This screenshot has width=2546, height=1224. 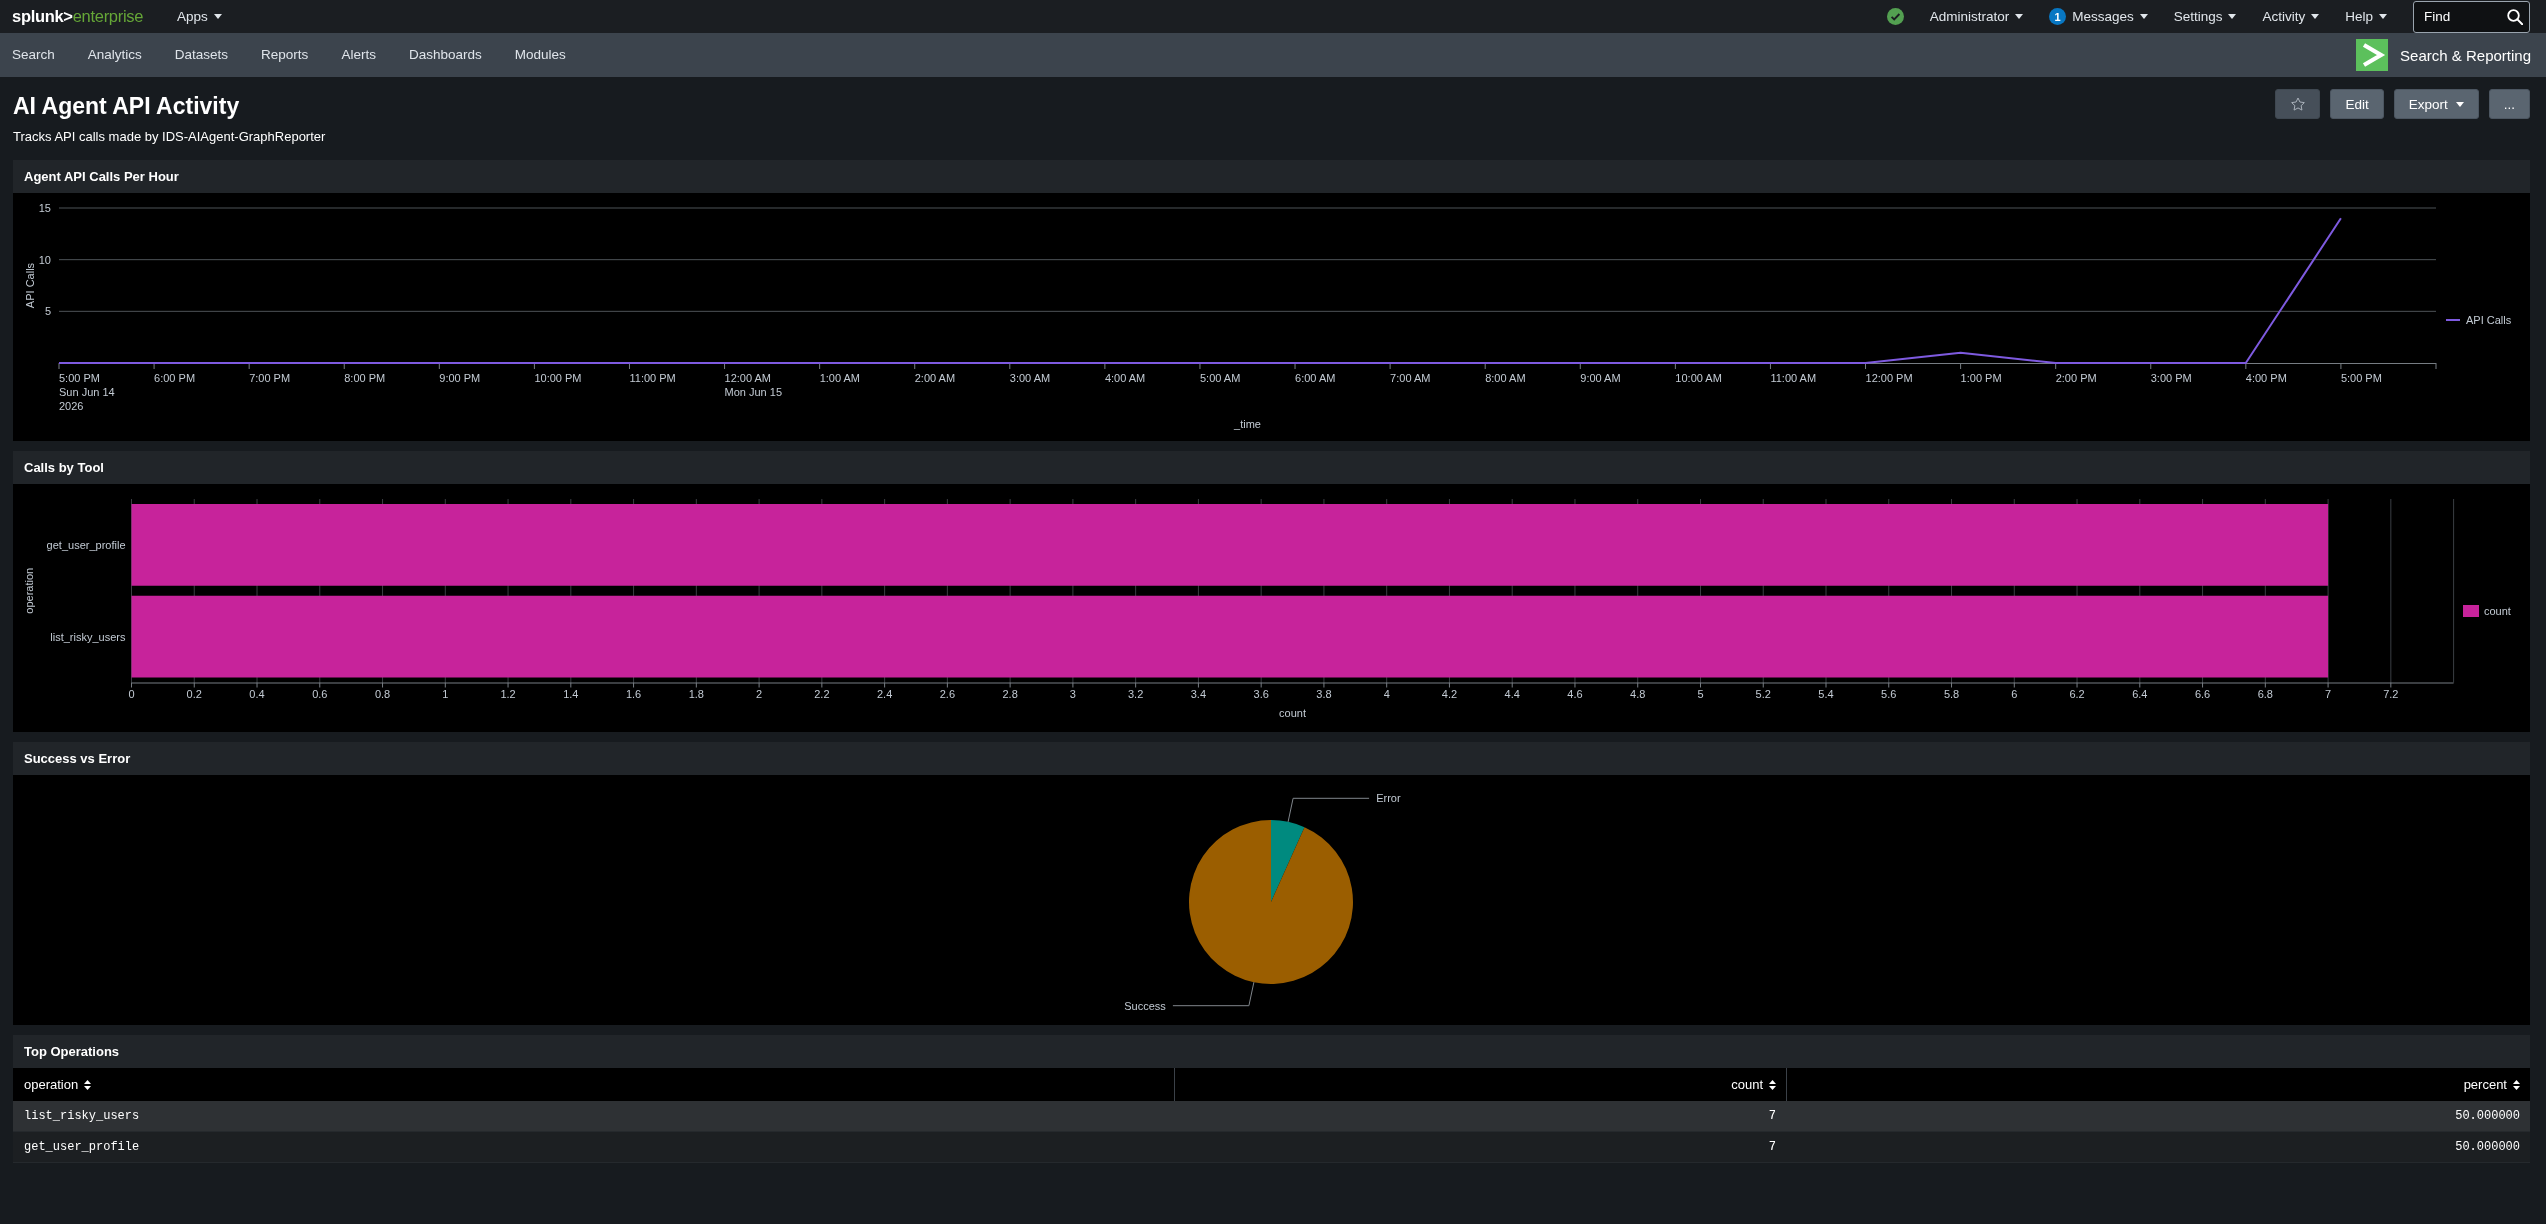 I want to click on menu-button: Administrator, so click(x=1976, y=16).